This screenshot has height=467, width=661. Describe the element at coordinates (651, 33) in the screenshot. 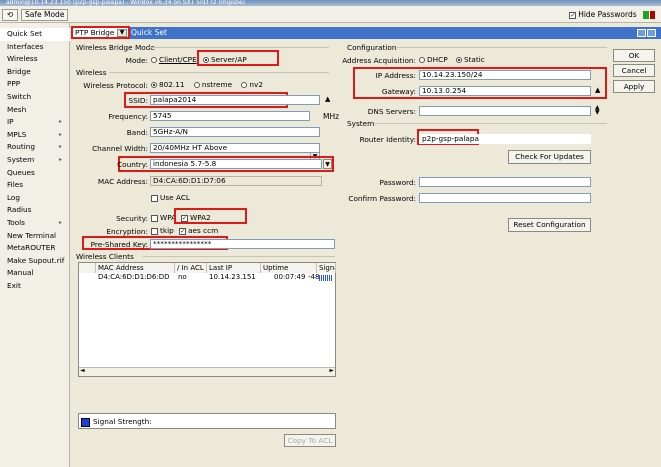

I see `close-icon` at that location.